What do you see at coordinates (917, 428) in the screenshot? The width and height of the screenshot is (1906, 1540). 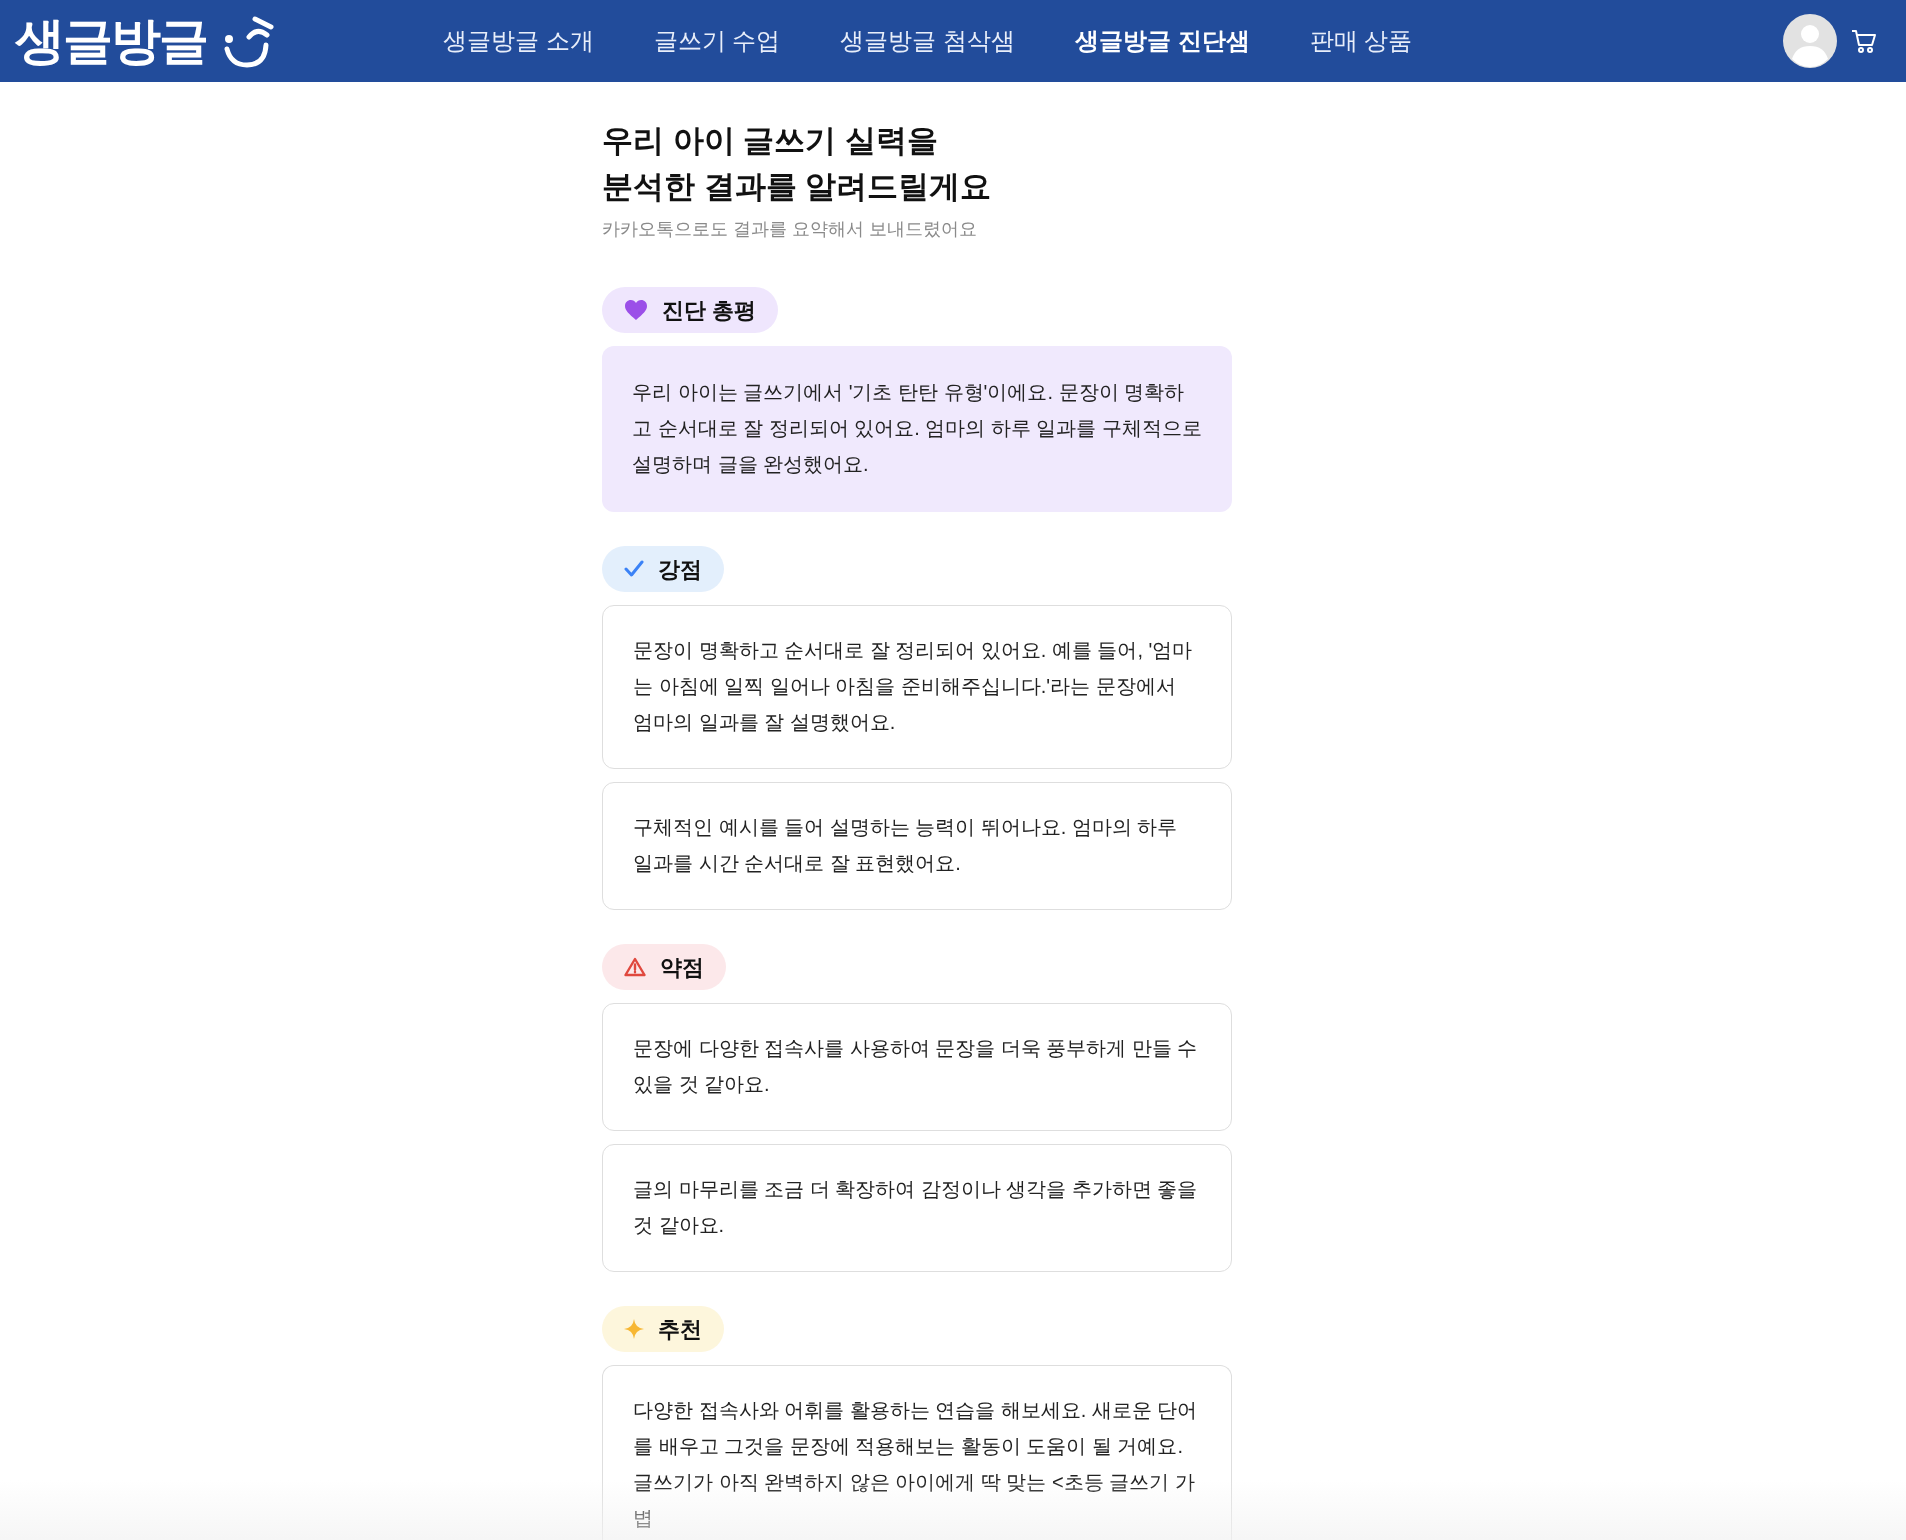 I see `card-text: 우리 아이는 글쓰기에서 '기초 탄탄 유형'이에요. 문장이 명확하고 순서대로 잘 정리되어 있어요. 엄마의 하루 일과를 구체적으로 설명하며 글을 완성했어요.` at bounding box center [917, 428].